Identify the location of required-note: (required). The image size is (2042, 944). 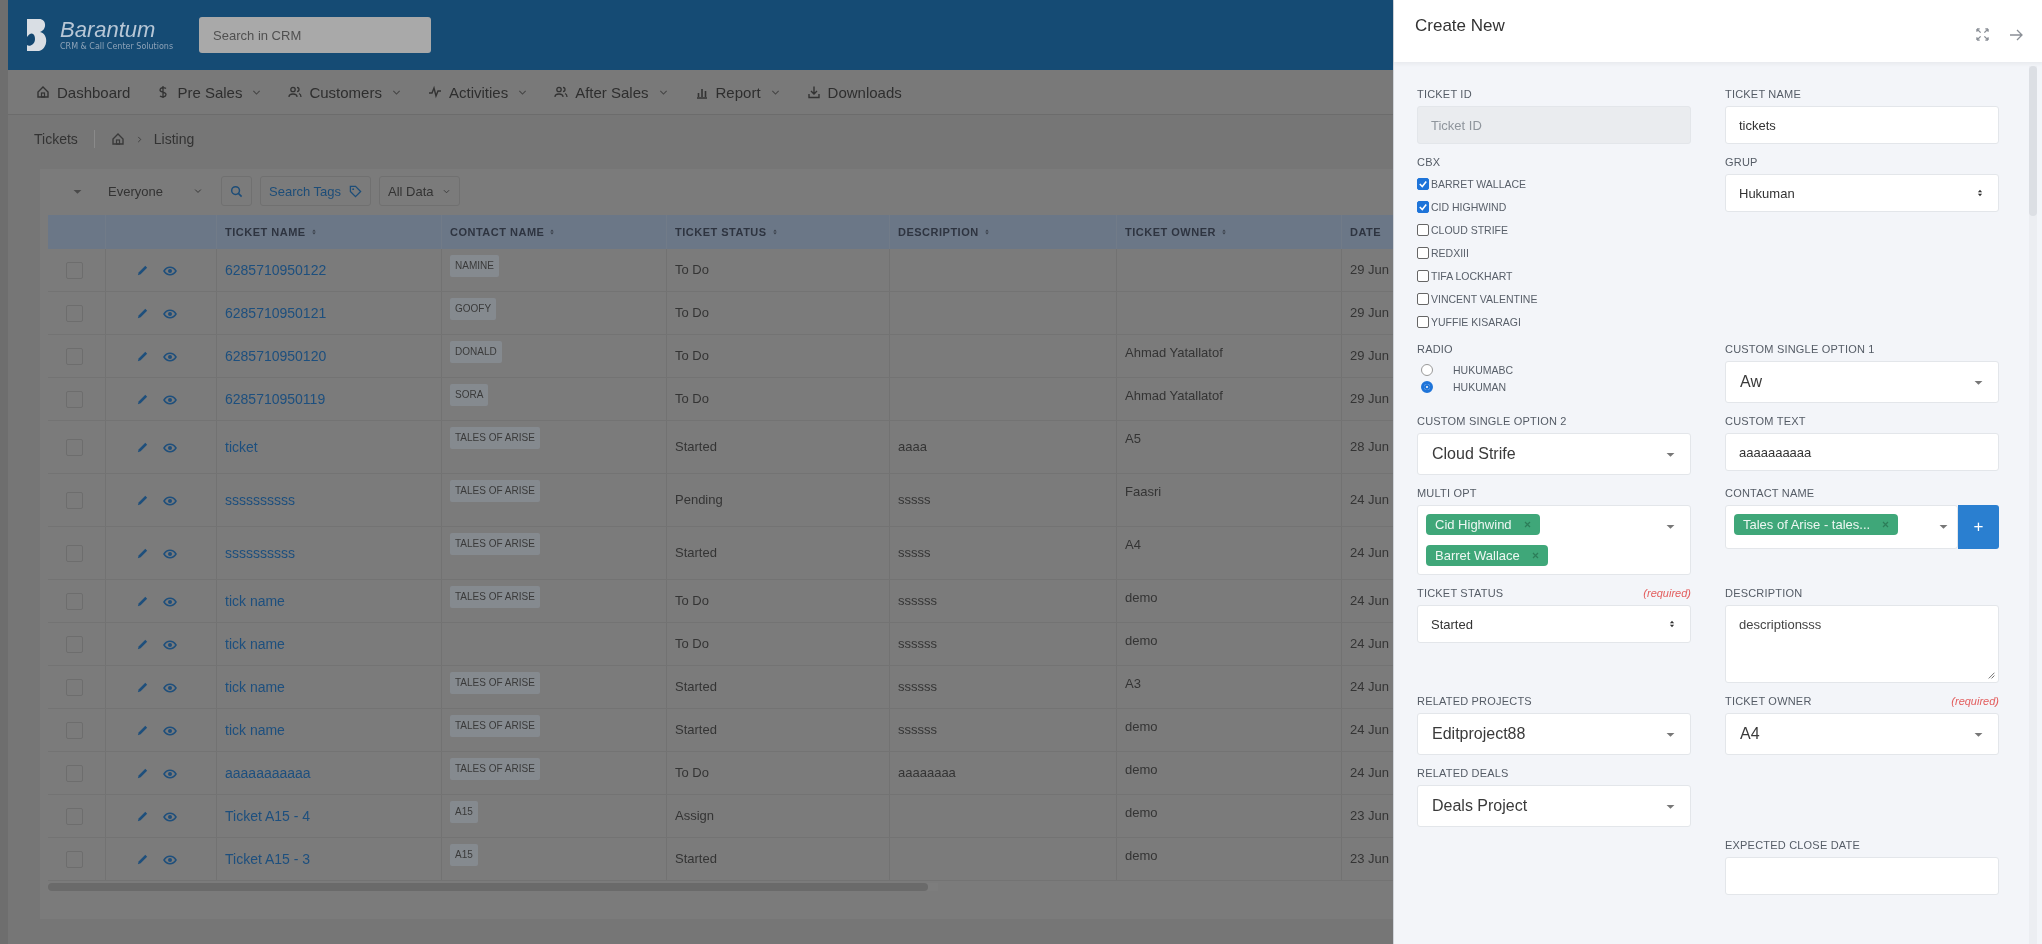
(1667, 593).